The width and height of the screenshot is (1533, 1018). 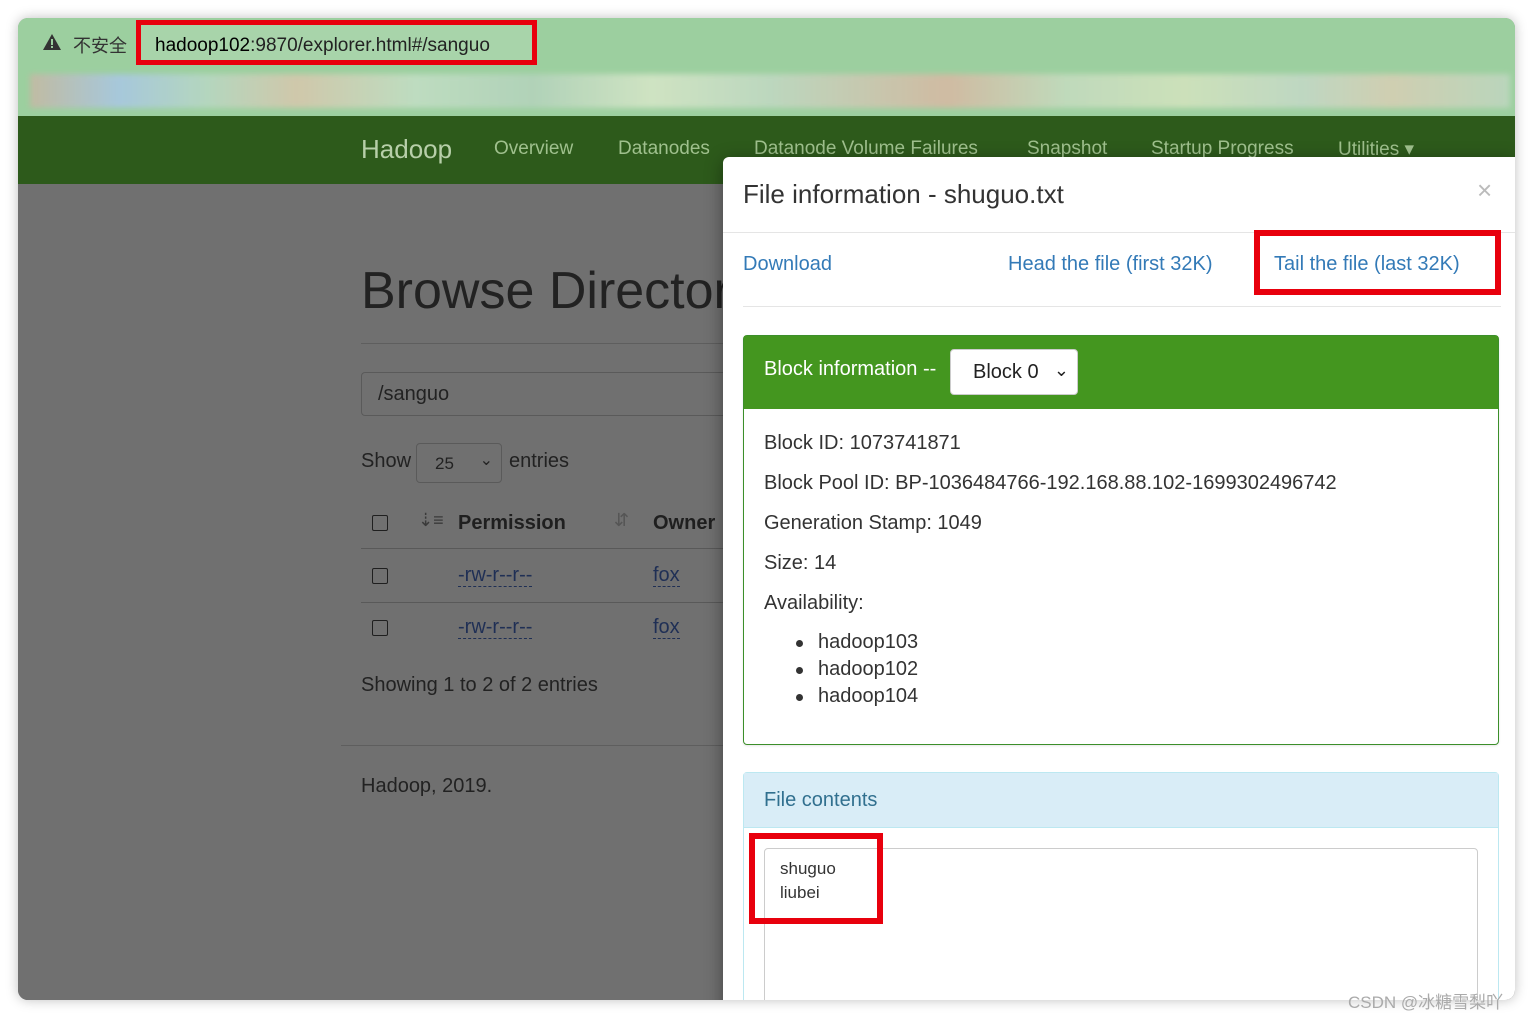 What do you see at coordinates (1426, 1002) in the screenshot?
I see `watermark-text: CSDN @冰糖雪梨吖` at bounding box center [1426, 1002].